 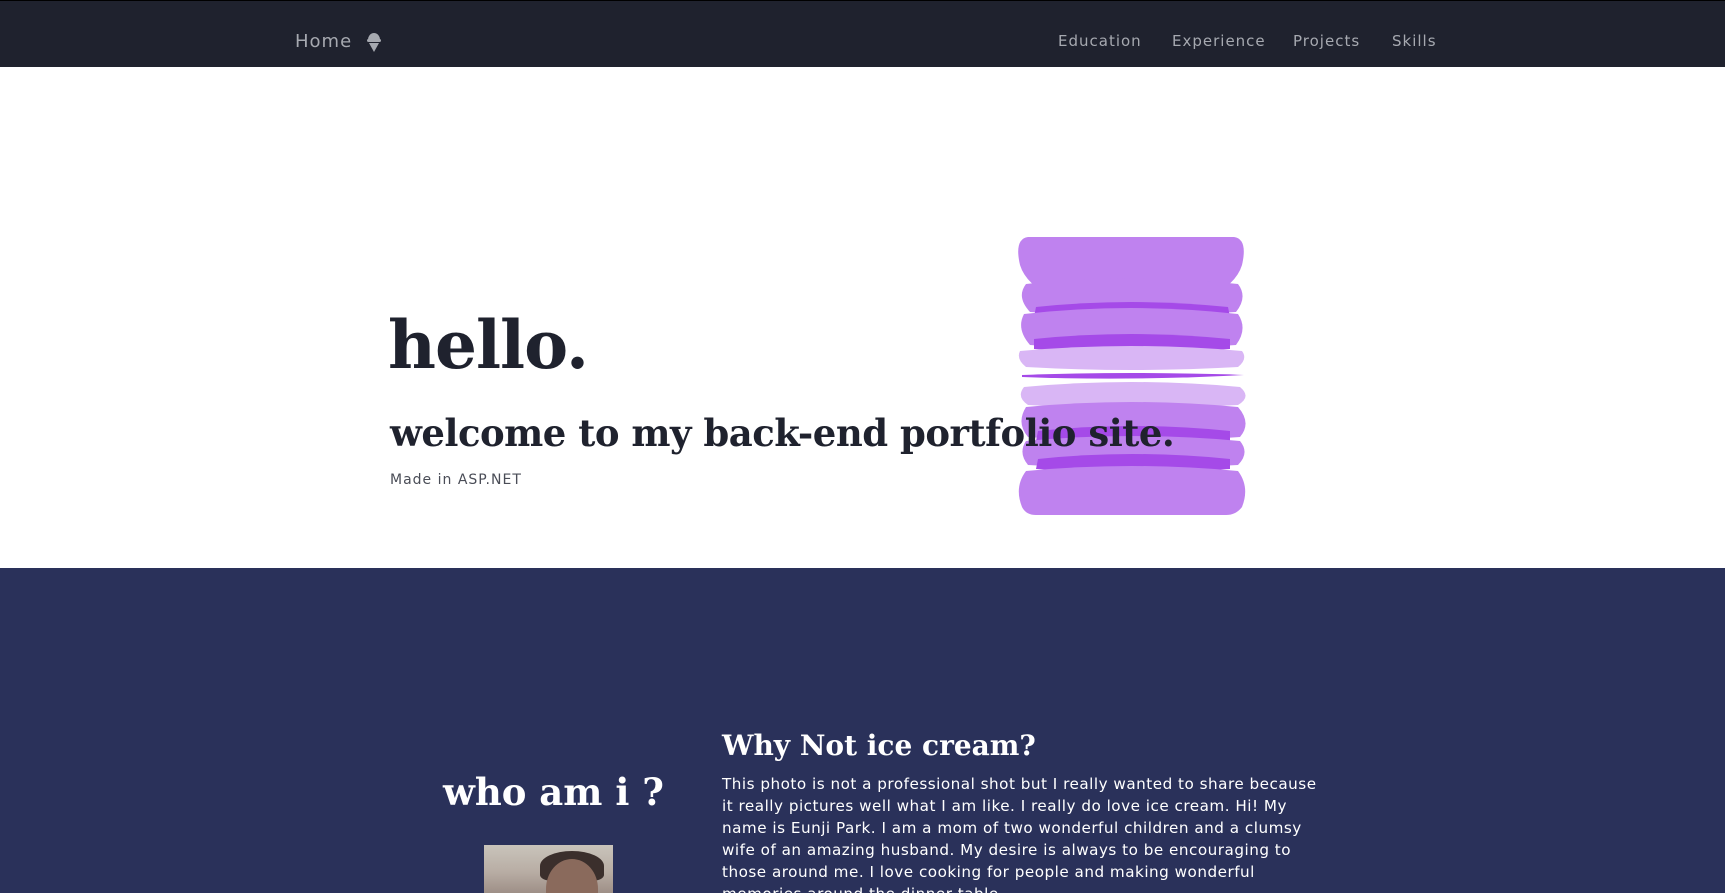 I want to click on nav-link-skills: Skills, so click(x=1414, y=41).